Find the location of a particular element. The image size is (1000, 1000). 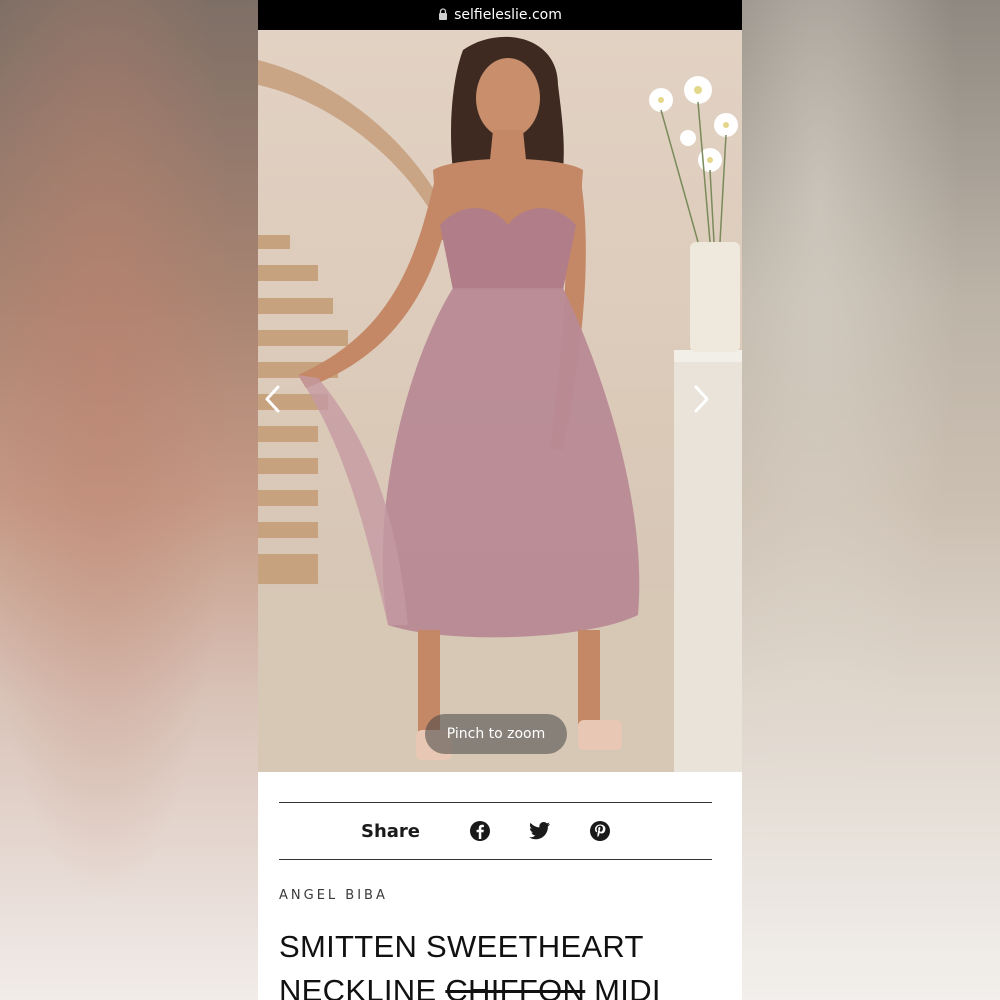

lock-icon is located at coordinates (443, 14).